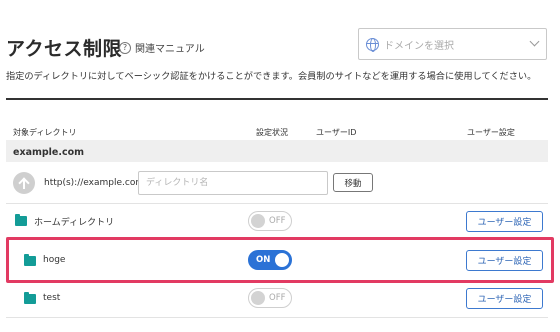  What do you see at coordinates (372, 45) in the screenshot?
I see `globe-icon` at bounding box center [372, 45].